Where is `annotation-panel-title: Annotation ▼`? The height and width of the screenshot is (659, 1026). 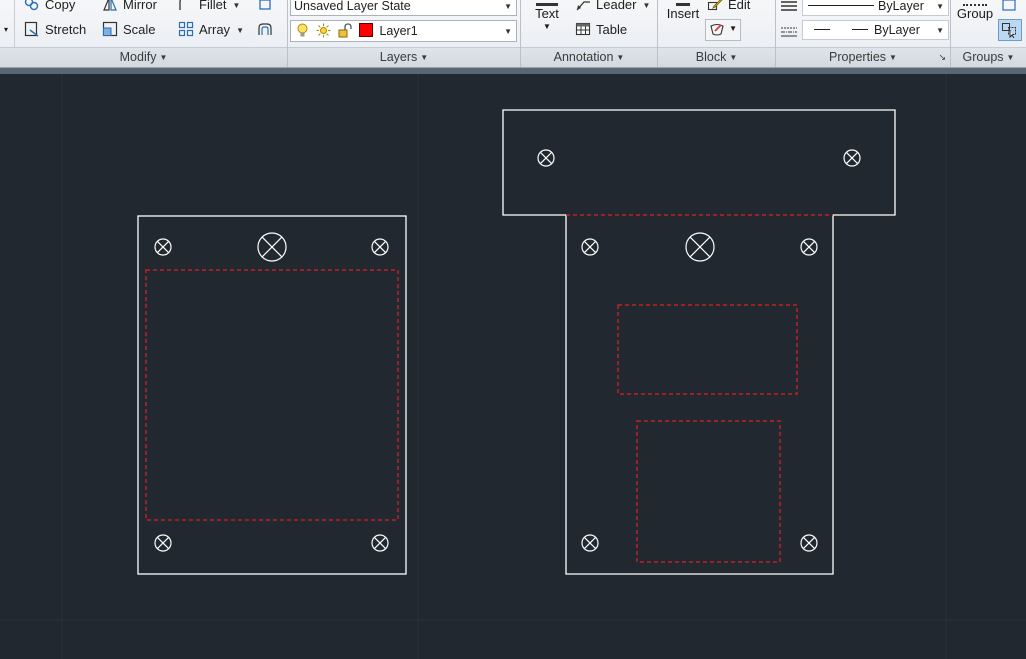 annotation-panel-title: Annotation ▼ is located at coordinates (589, 57).